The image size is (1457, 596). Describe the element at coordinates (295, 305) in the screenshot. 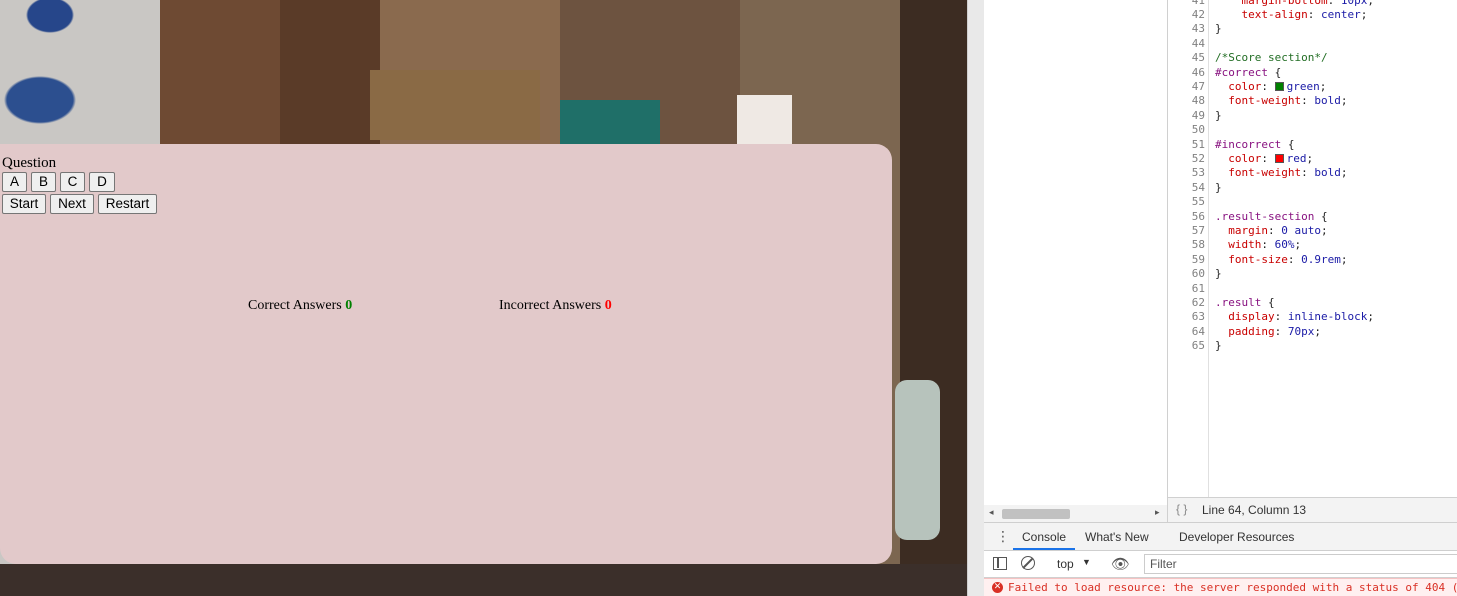

I see `correct-answers-label: Correct Answers` at that location.